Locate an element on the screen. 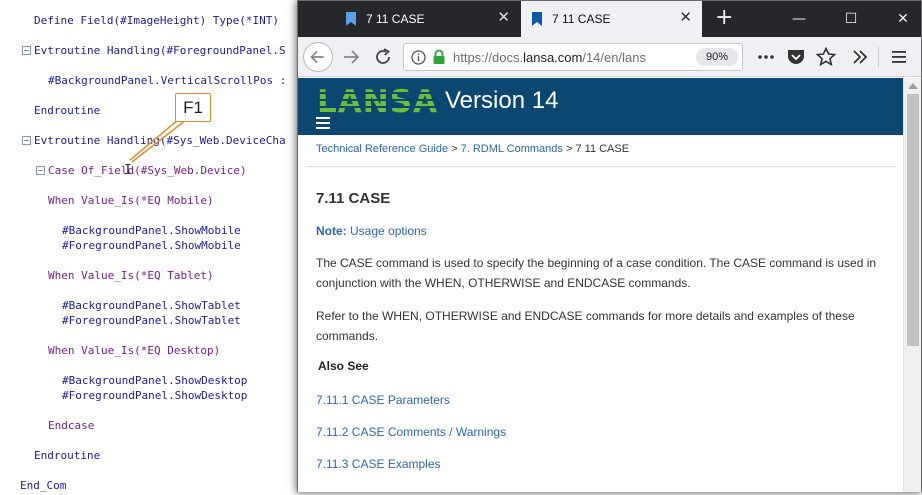 The width and height of the screenshot is (922, 495). breadcrumb-link-rdml-commands: 7. RDML Commands is located at coordinates (512, 149).